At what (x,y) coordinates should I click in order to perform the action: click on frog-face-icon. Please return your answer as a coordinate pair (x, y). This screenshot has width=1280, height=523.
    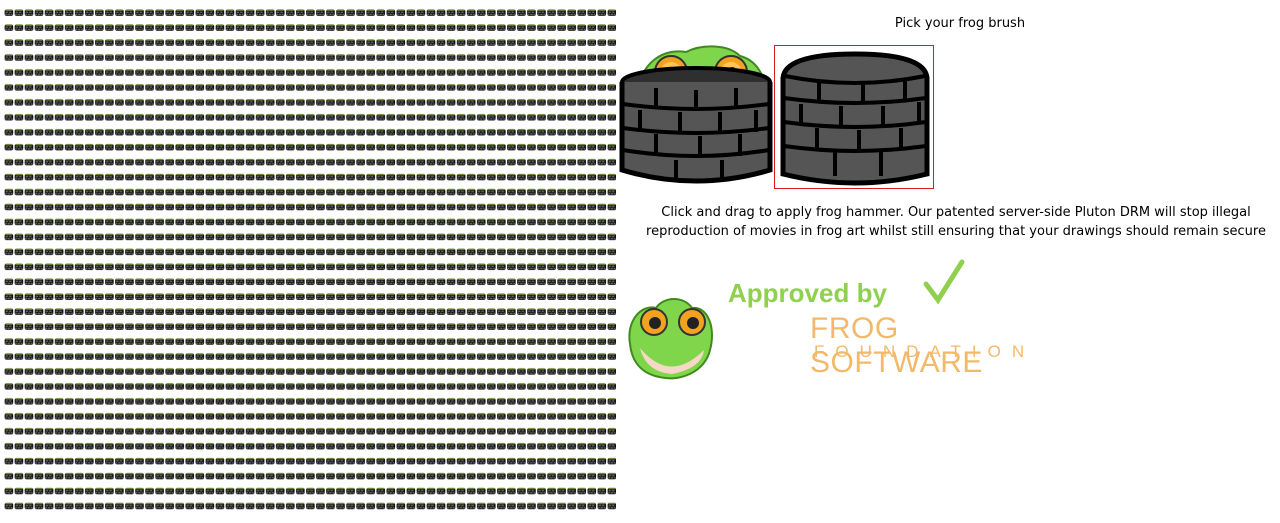
    Looking at the image, I should click on (670, 339).